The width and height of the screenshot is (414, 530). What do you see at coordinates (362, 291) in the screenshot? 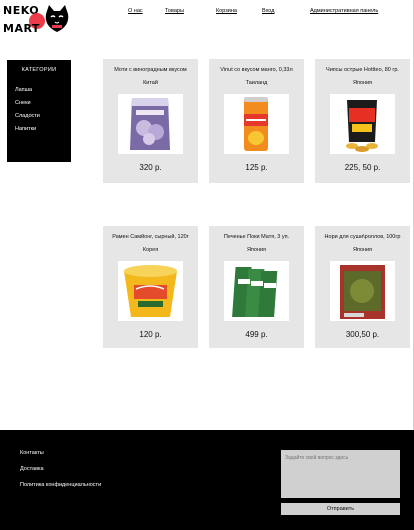
I see `nori-pack-image` at bounding box center [362, 291].